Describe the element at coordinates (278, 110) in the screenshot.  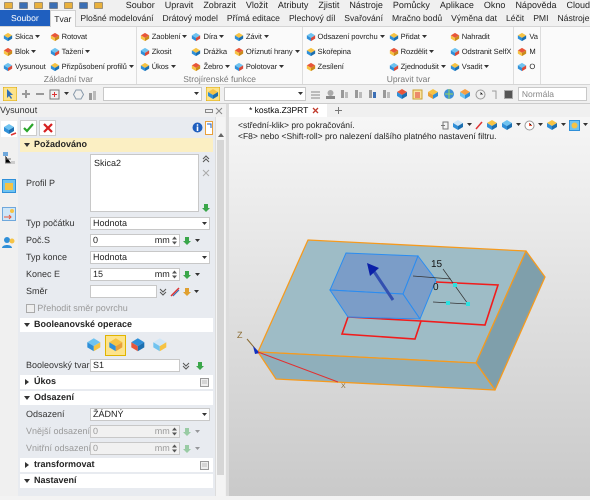
I see `document-tab: * kostka.Z3PRT` at that location.